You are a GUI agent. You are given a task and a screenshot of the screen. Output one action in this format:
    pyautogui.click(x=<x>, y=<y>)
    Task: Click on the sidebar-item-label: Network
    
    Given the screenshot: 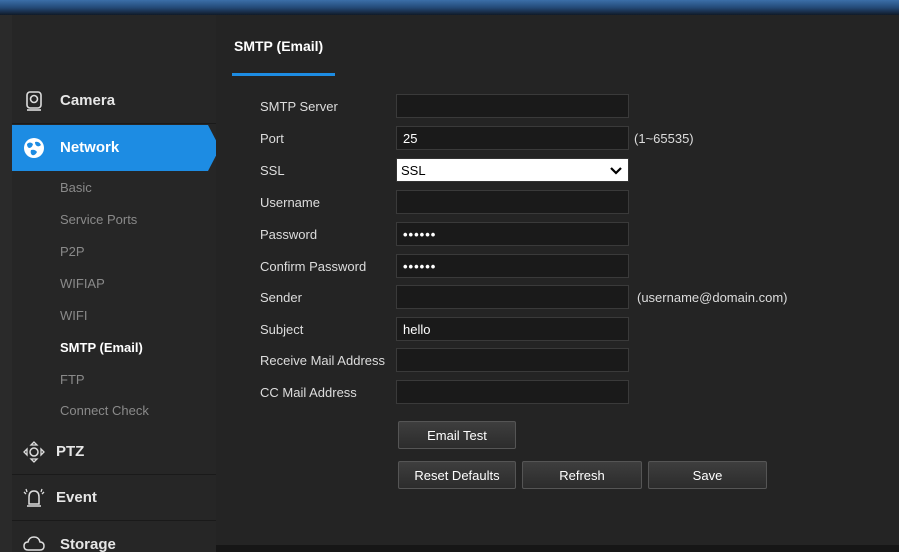 What is the action you would take?
    pyautogui.click(x=90, y=147)
    